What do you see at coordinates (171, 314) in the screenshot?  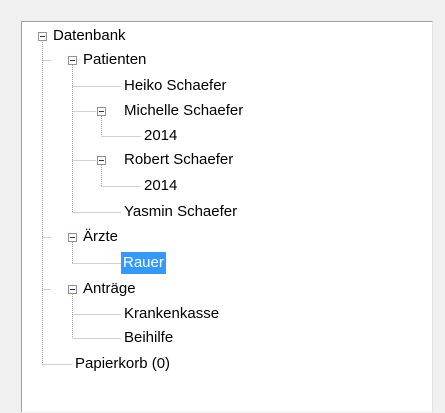 I see `tree-node-krankenkasse: Krankenkasse` at bounding box center [171, 314].